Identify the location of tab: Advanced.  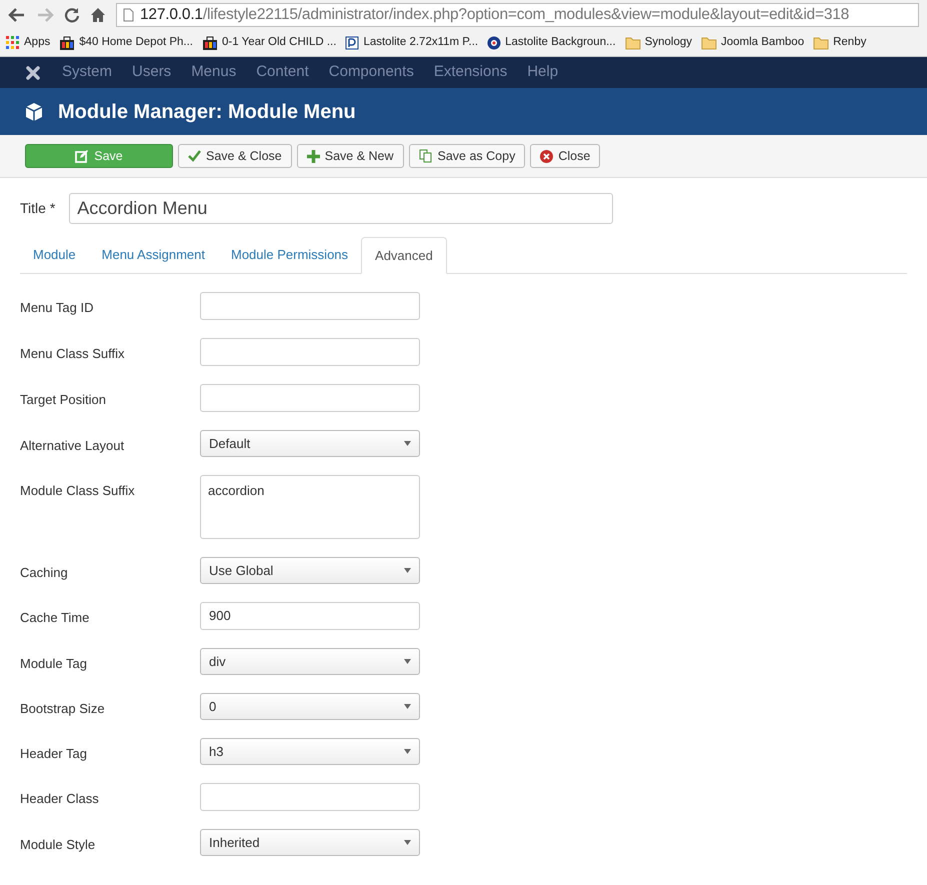
(404, 255).